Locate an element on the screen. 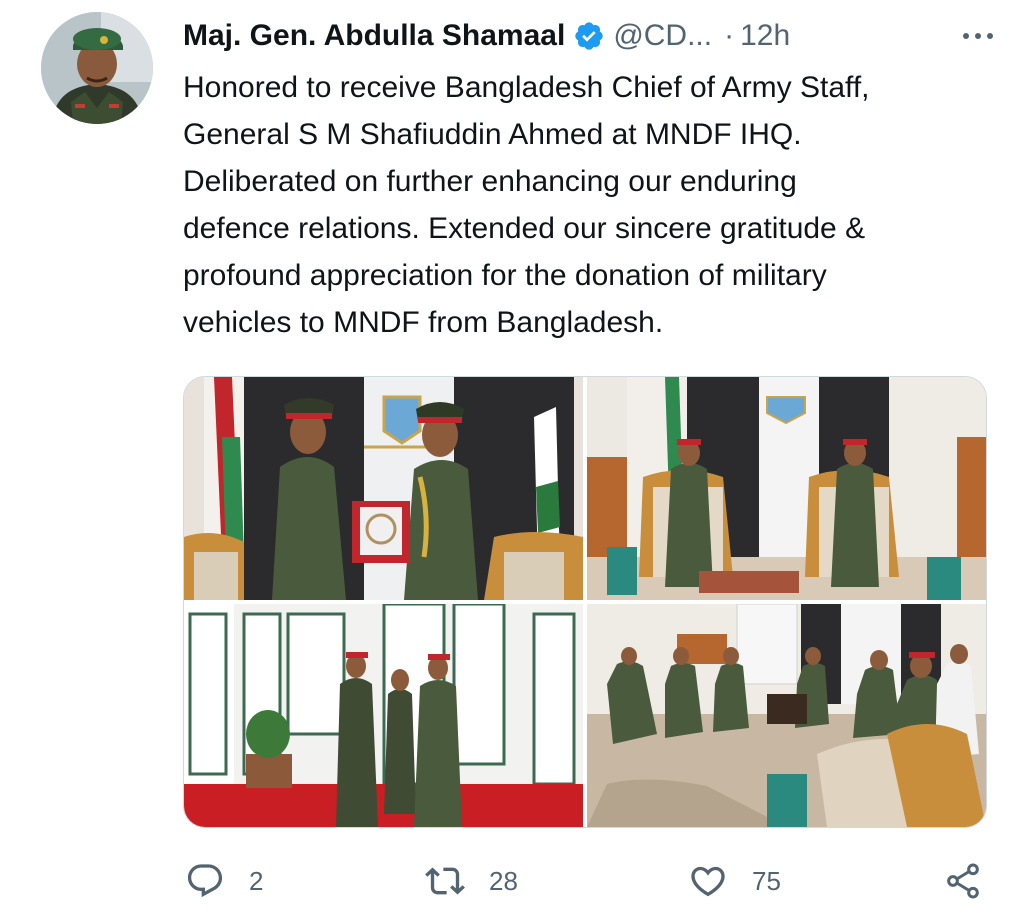  author-name: Maj. Gen. Abdulla Shamaal is located at coordinates (374, 36).